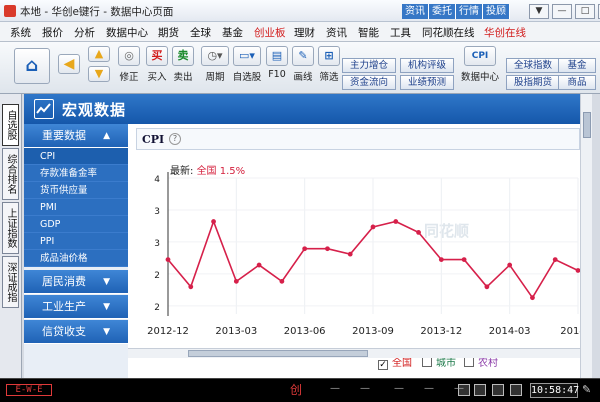  What do you see at coordinates (64, 135) in the screenshot?
I see `nav-category-label: 重要数据` at bounding box center [64, 135].